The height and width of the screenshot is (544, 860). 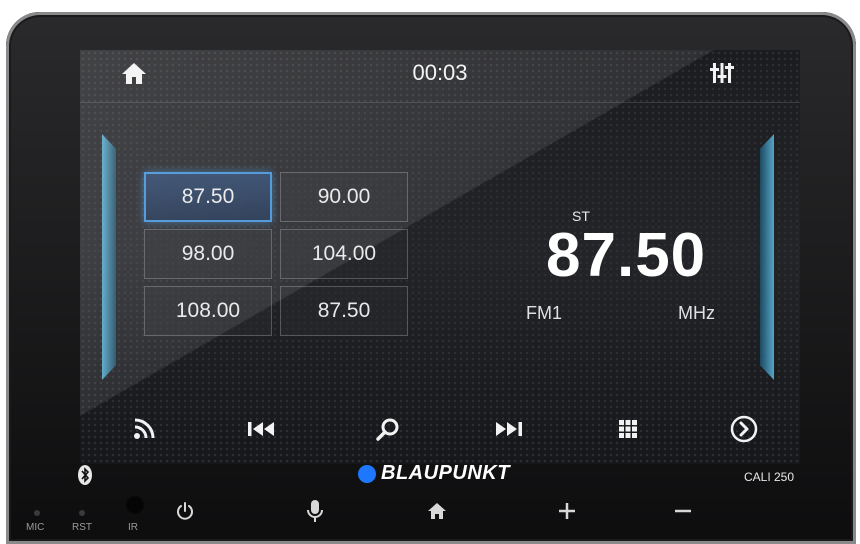 What do you see at coordinates (544, 313) in the screenshot?
I see `band-label: FM1` at bounding box center [544, 313].